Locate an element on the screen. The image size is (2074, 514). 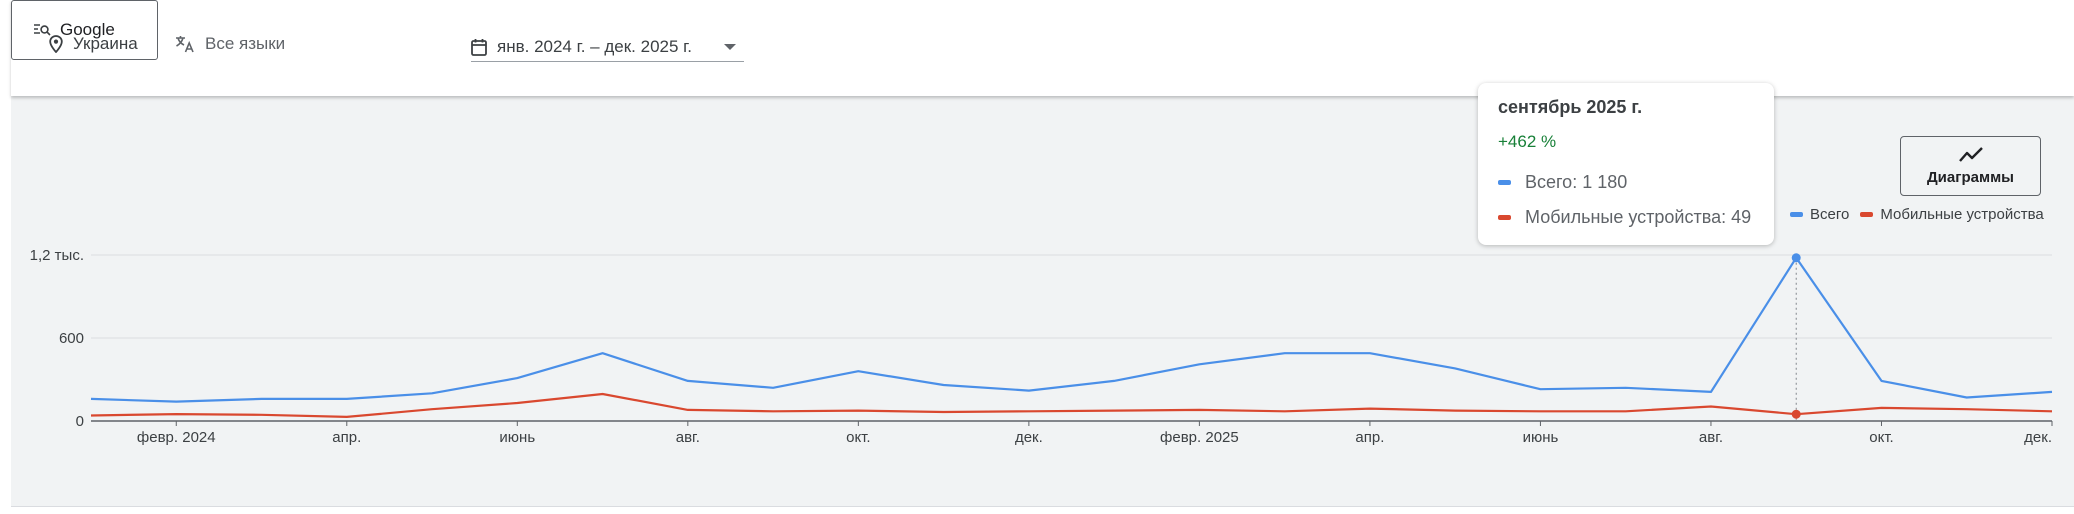
tooltip-mobile-value: Мобильные устройства: 49 is located at coordinates (1638, 217).